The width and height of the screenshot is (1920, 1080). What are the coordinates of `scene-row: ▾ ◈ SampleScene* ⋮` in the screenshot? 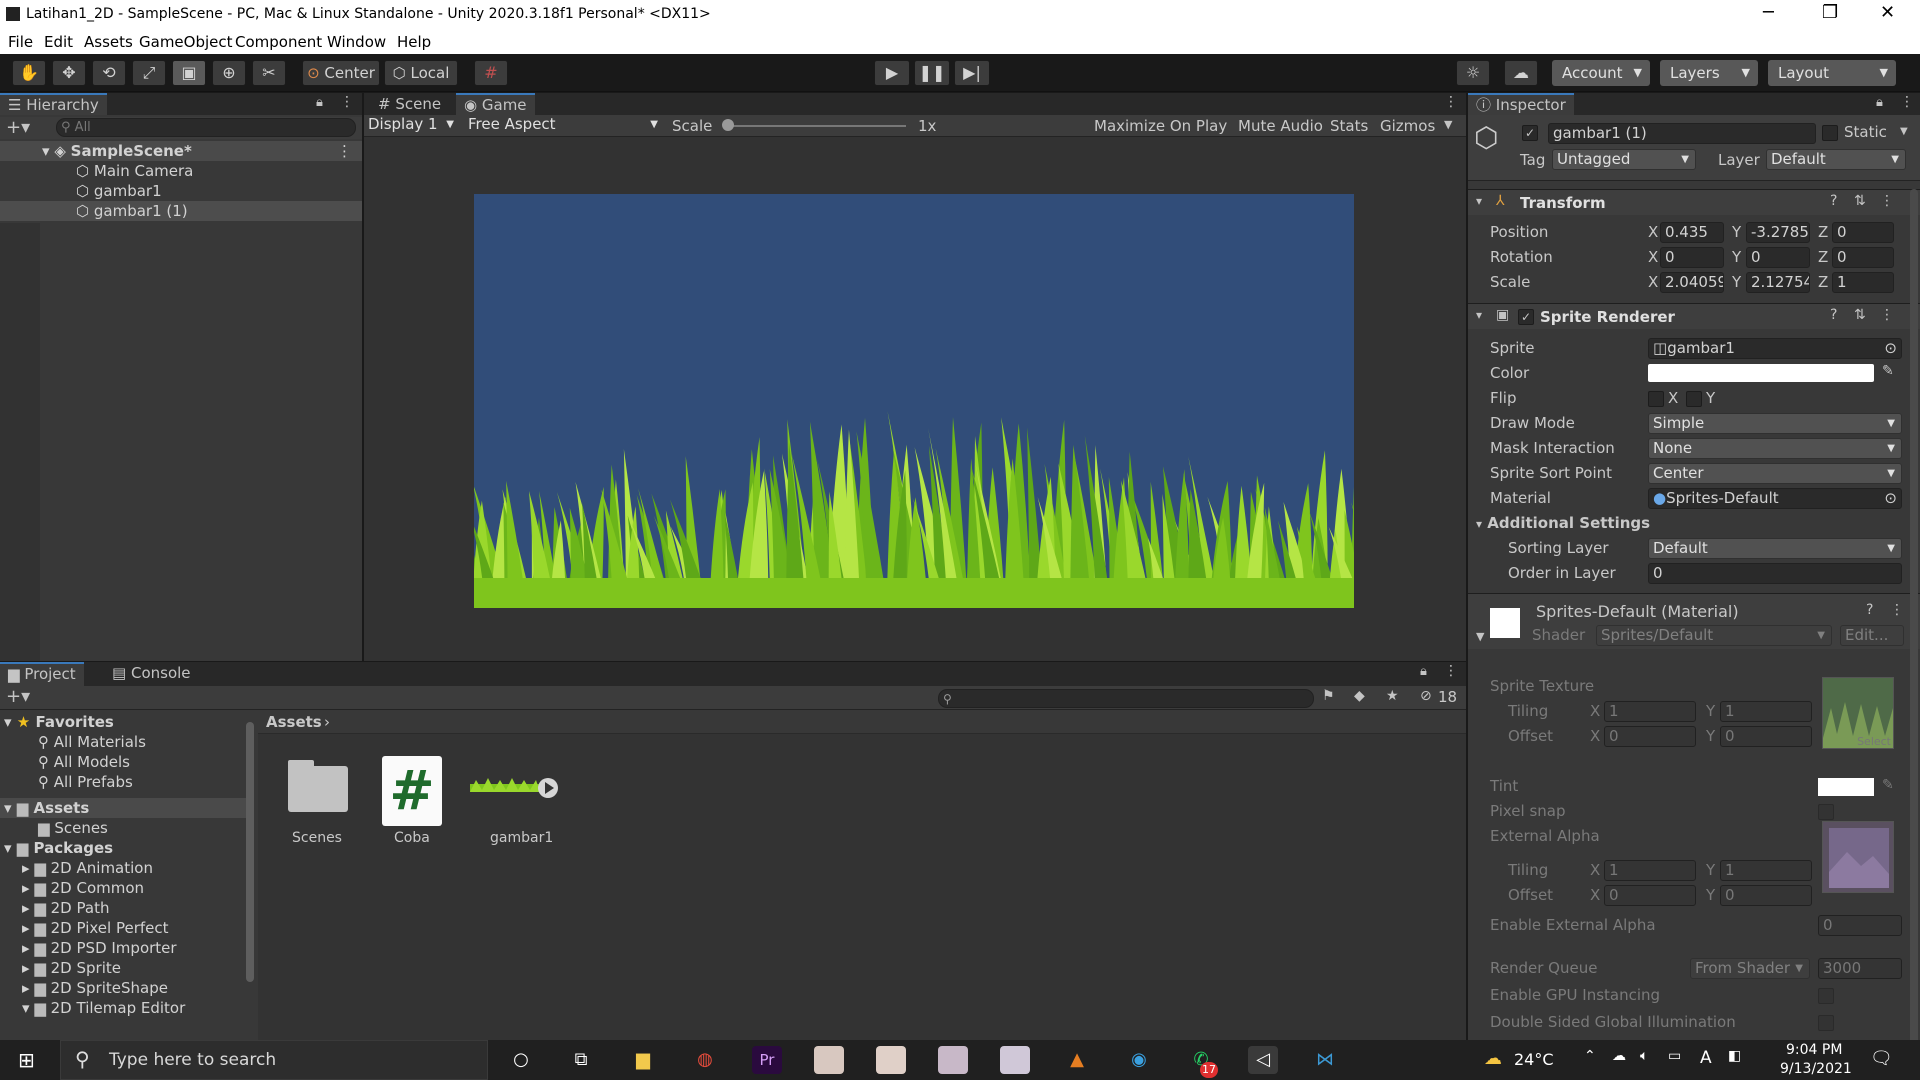 It's located at (181, 151).